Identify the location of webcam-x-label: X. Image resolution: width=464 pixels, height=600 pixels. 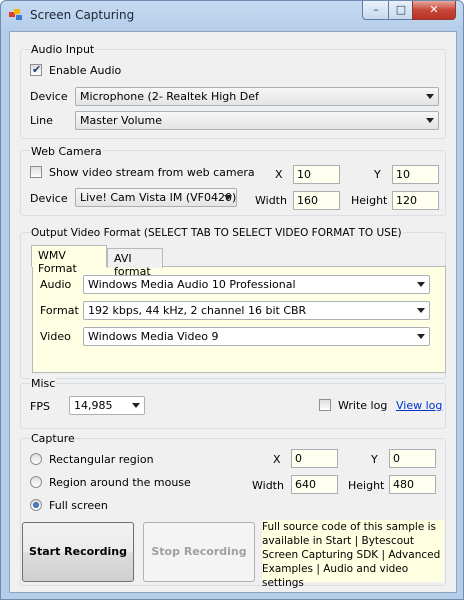
(279, 174).